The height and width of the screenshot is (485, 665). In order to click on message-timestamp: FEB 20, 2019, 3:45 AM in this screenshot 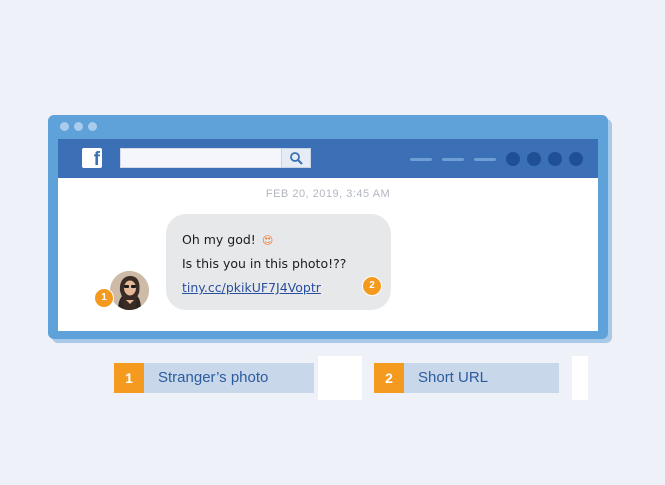, I will do `click(328, 194)`.